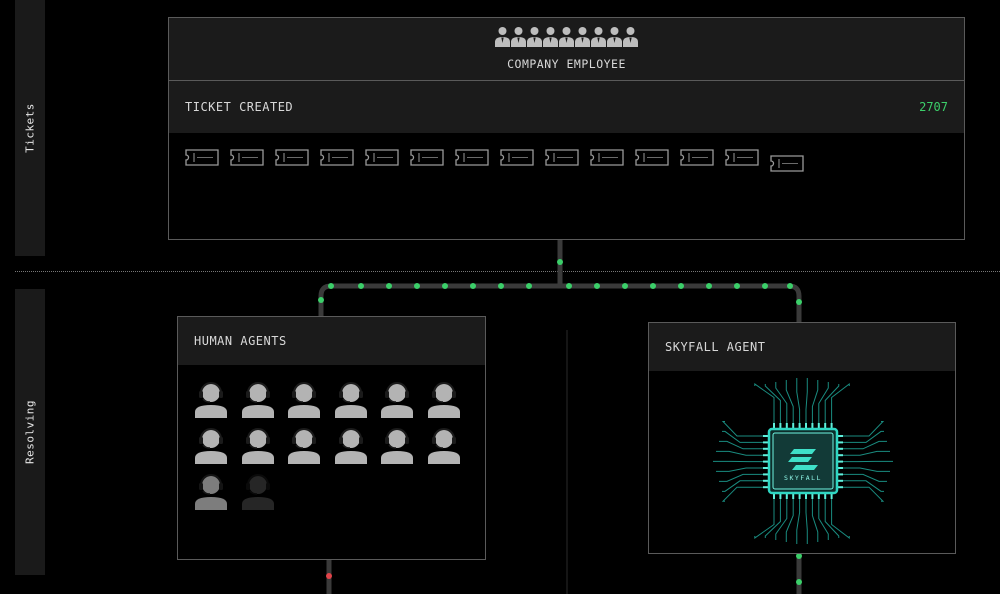 The image size is (1000, 594). Describe the element at coordinates (257, 492) in the screenshot. I see `agent-headset-icon-faded` at that location.